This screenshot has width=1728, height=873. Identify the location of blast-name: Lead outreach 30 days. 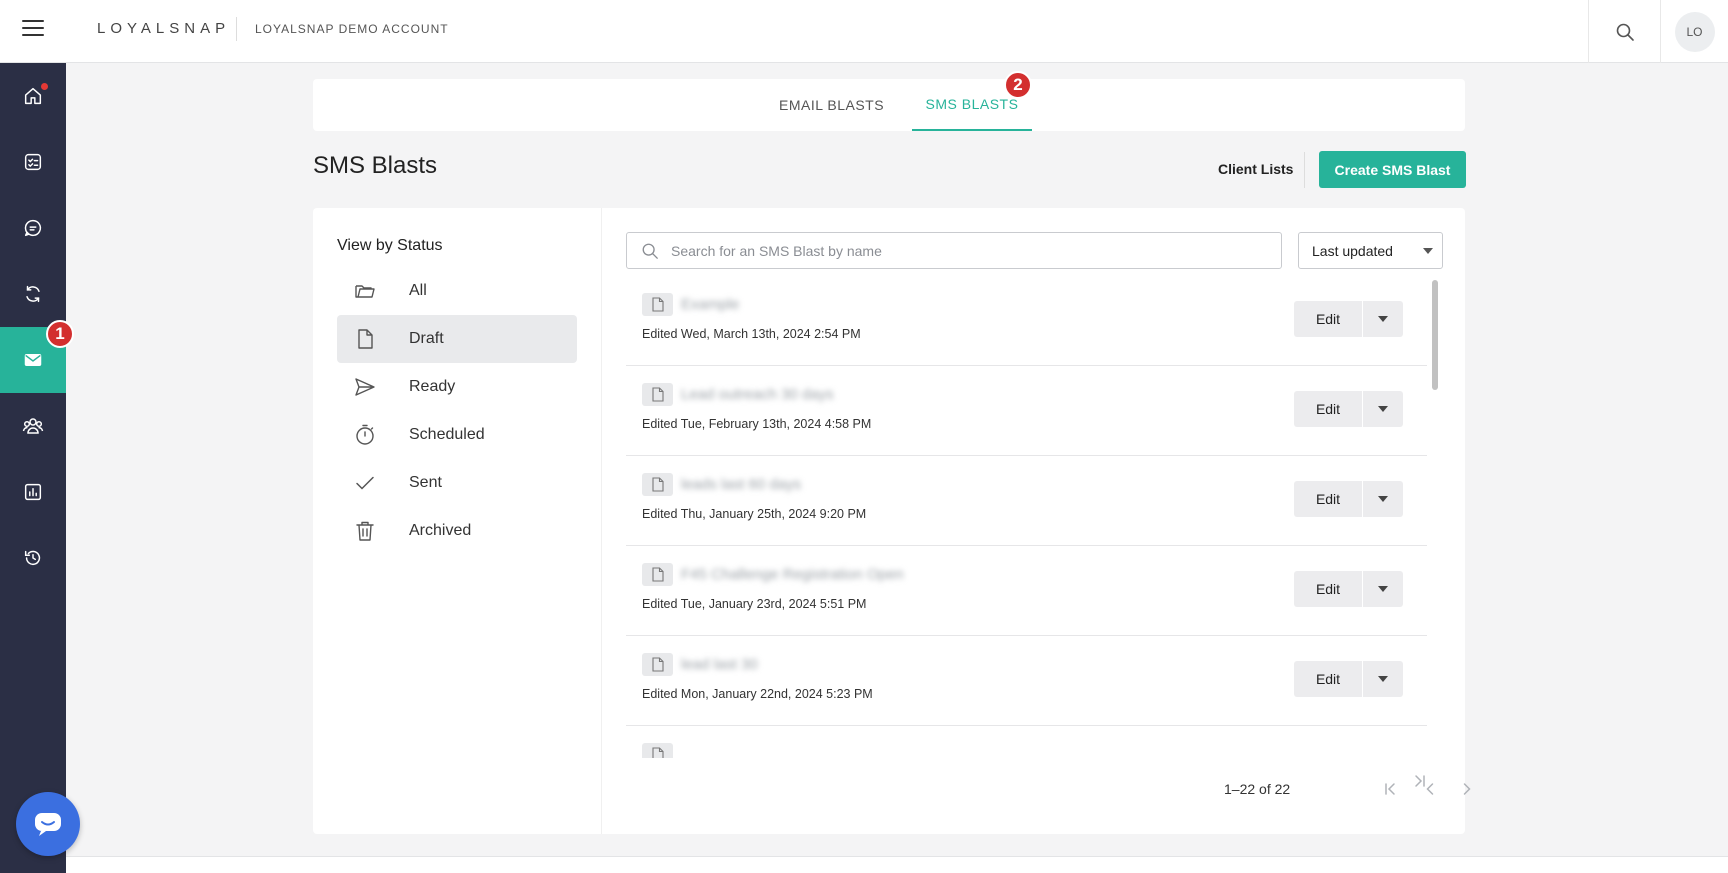
(757, 394).